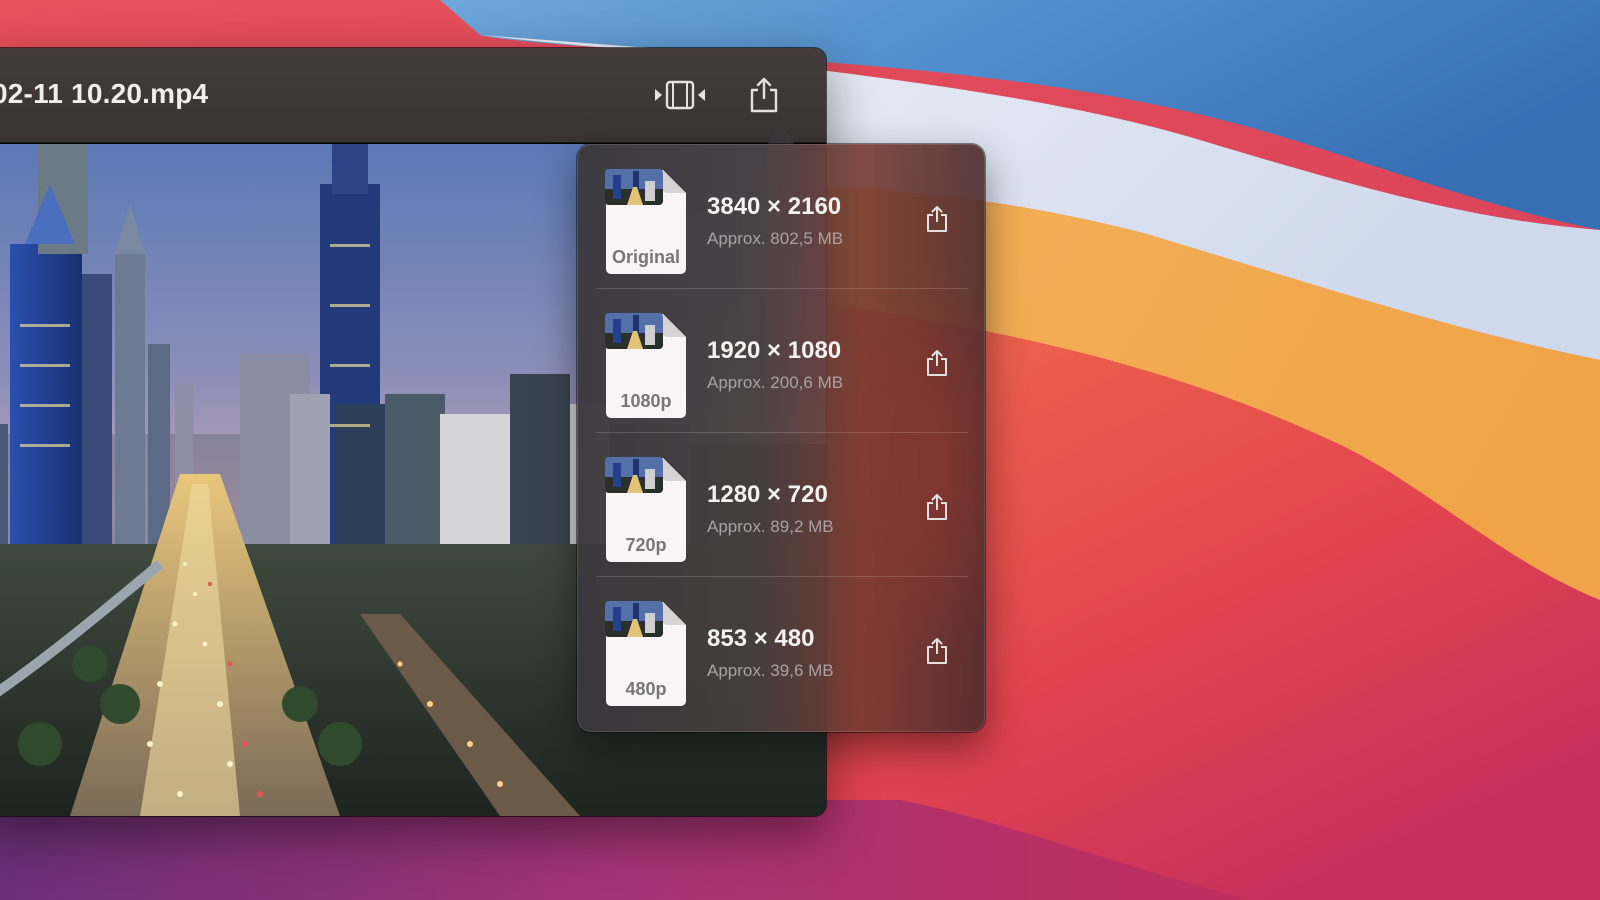  Describe the element at coordinates (774, 206) in the screenshot. I see `option-resolution: 3840 × 2160` at that location.